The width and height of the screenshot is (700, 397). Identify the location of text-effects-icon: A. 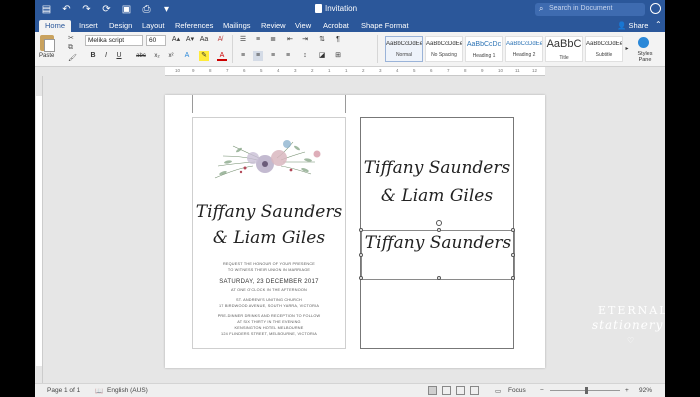
(187, 56).